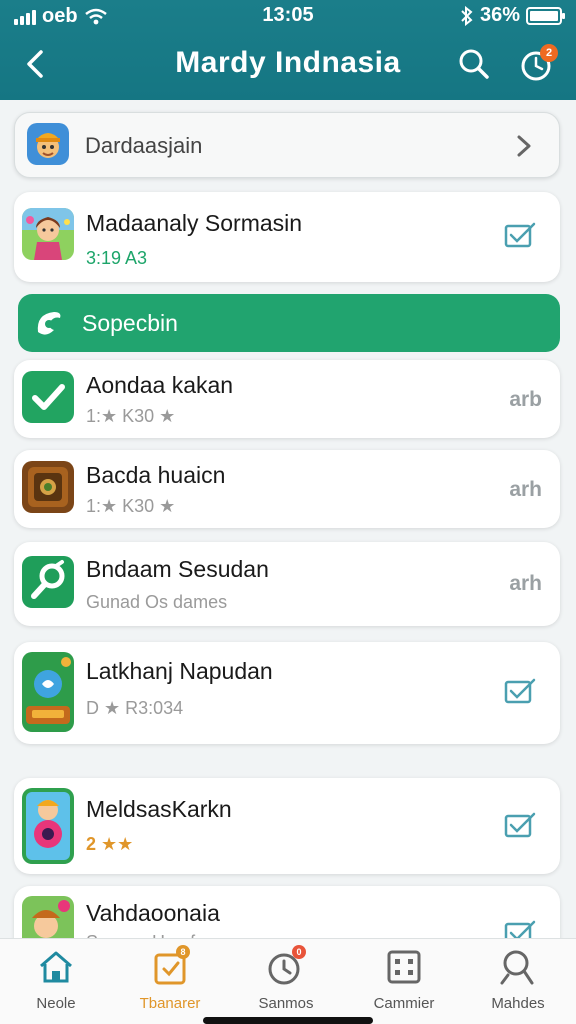 The width and height of the screenshot is (576, 1024). What do you see at coordinates (48, 826) in the screenshot?
I see `character-app-icon` at bounding box center [48, 826].